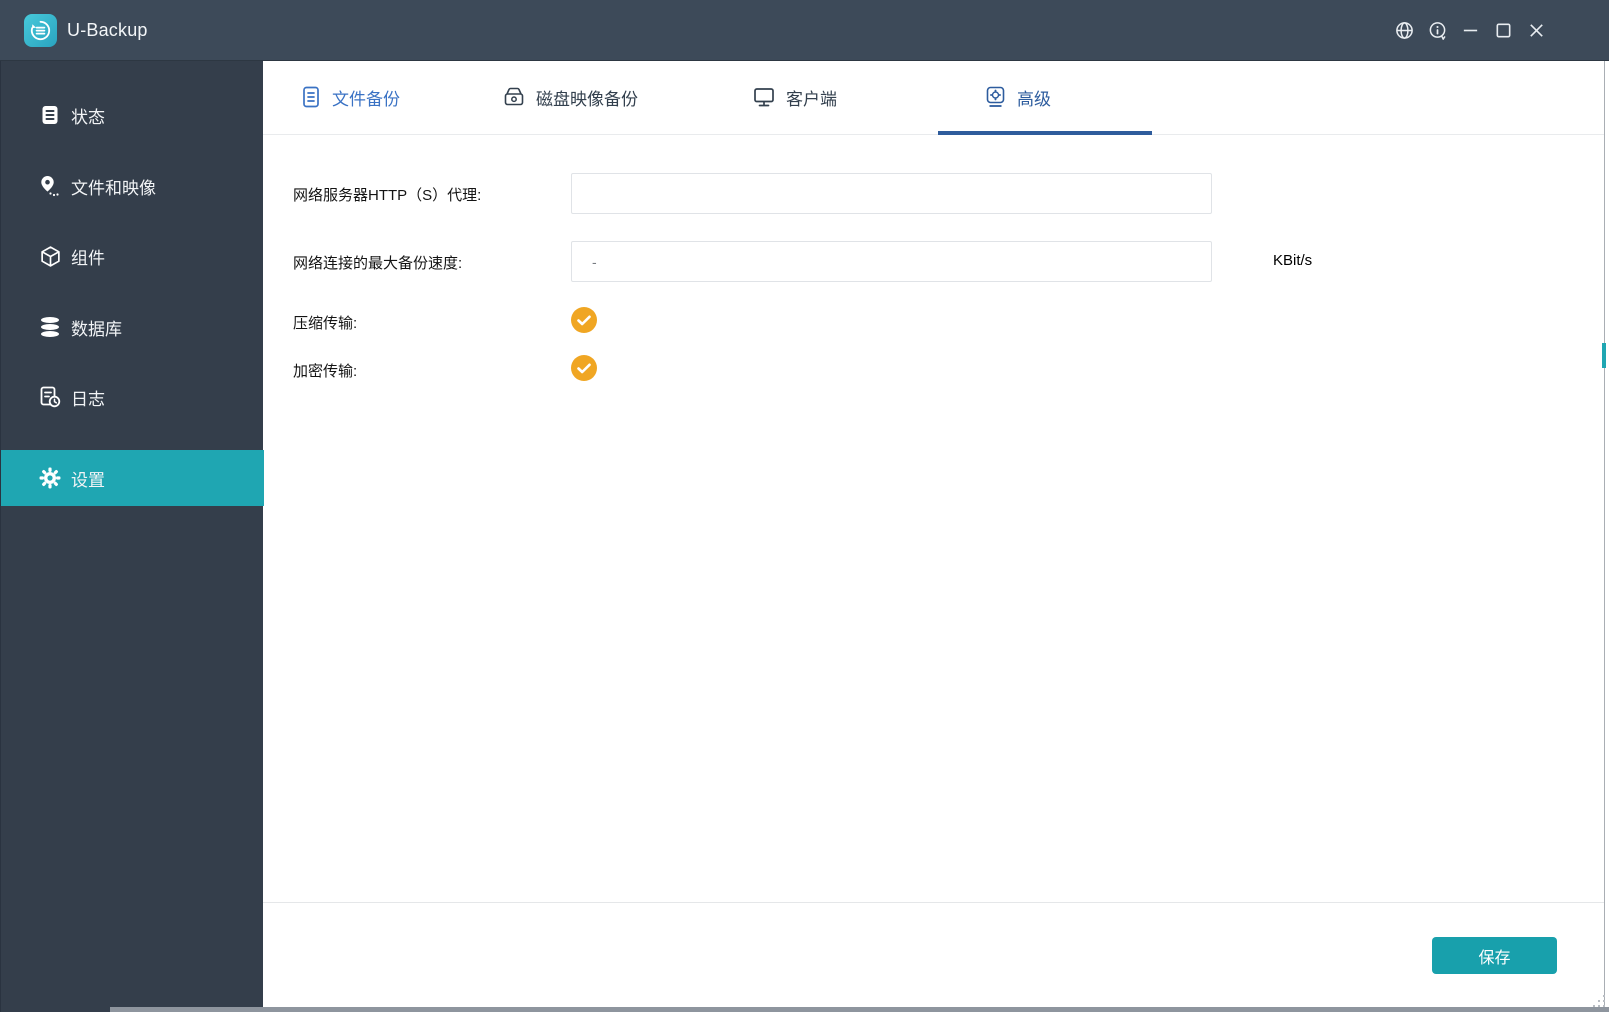  I want to click on close-icon, so click(1536, 30).